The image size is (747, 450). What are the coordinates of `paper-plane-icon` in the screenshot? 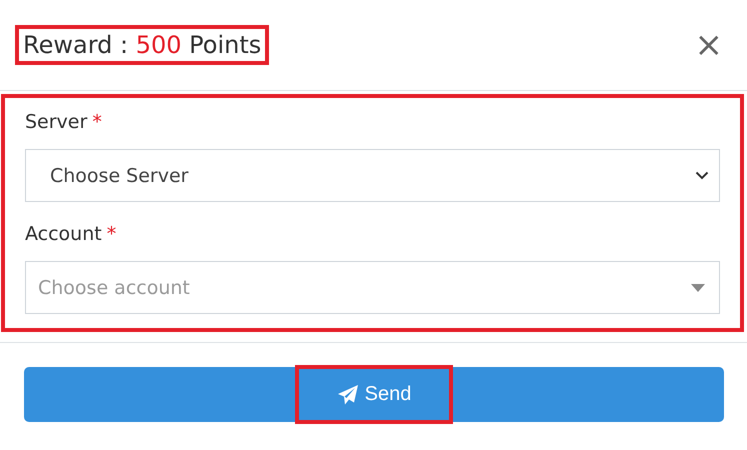 It's located at (347, 395).